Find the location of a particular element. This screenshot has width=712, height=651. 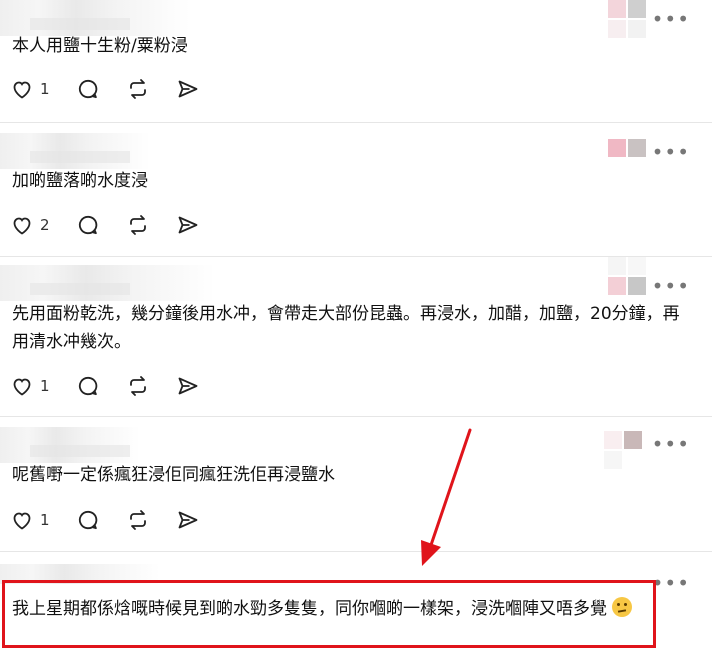

like-count: 2 is located at coordinates (45, 225).